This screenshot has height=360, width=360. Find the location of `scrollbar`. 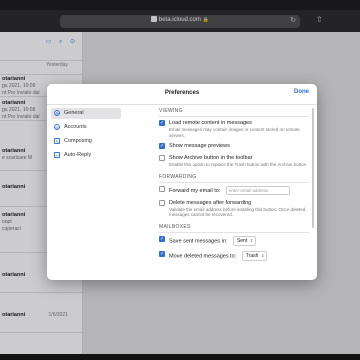

scrollbar is located at coordinates (313, 168).